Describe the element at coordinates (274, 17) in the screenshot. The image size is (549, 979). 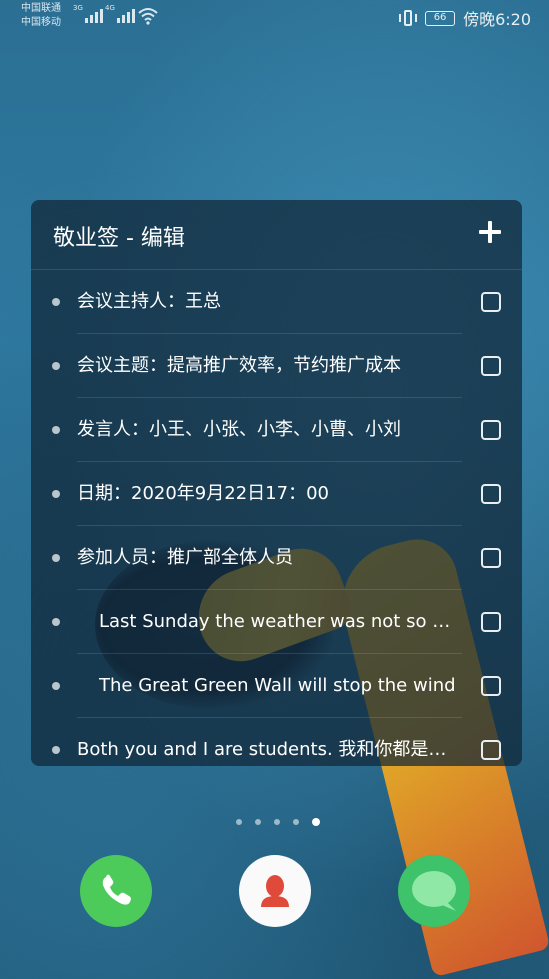
I see `status-bar: 中国联通 中国移动 3G 4G 66 傍晚6:20` at that location.